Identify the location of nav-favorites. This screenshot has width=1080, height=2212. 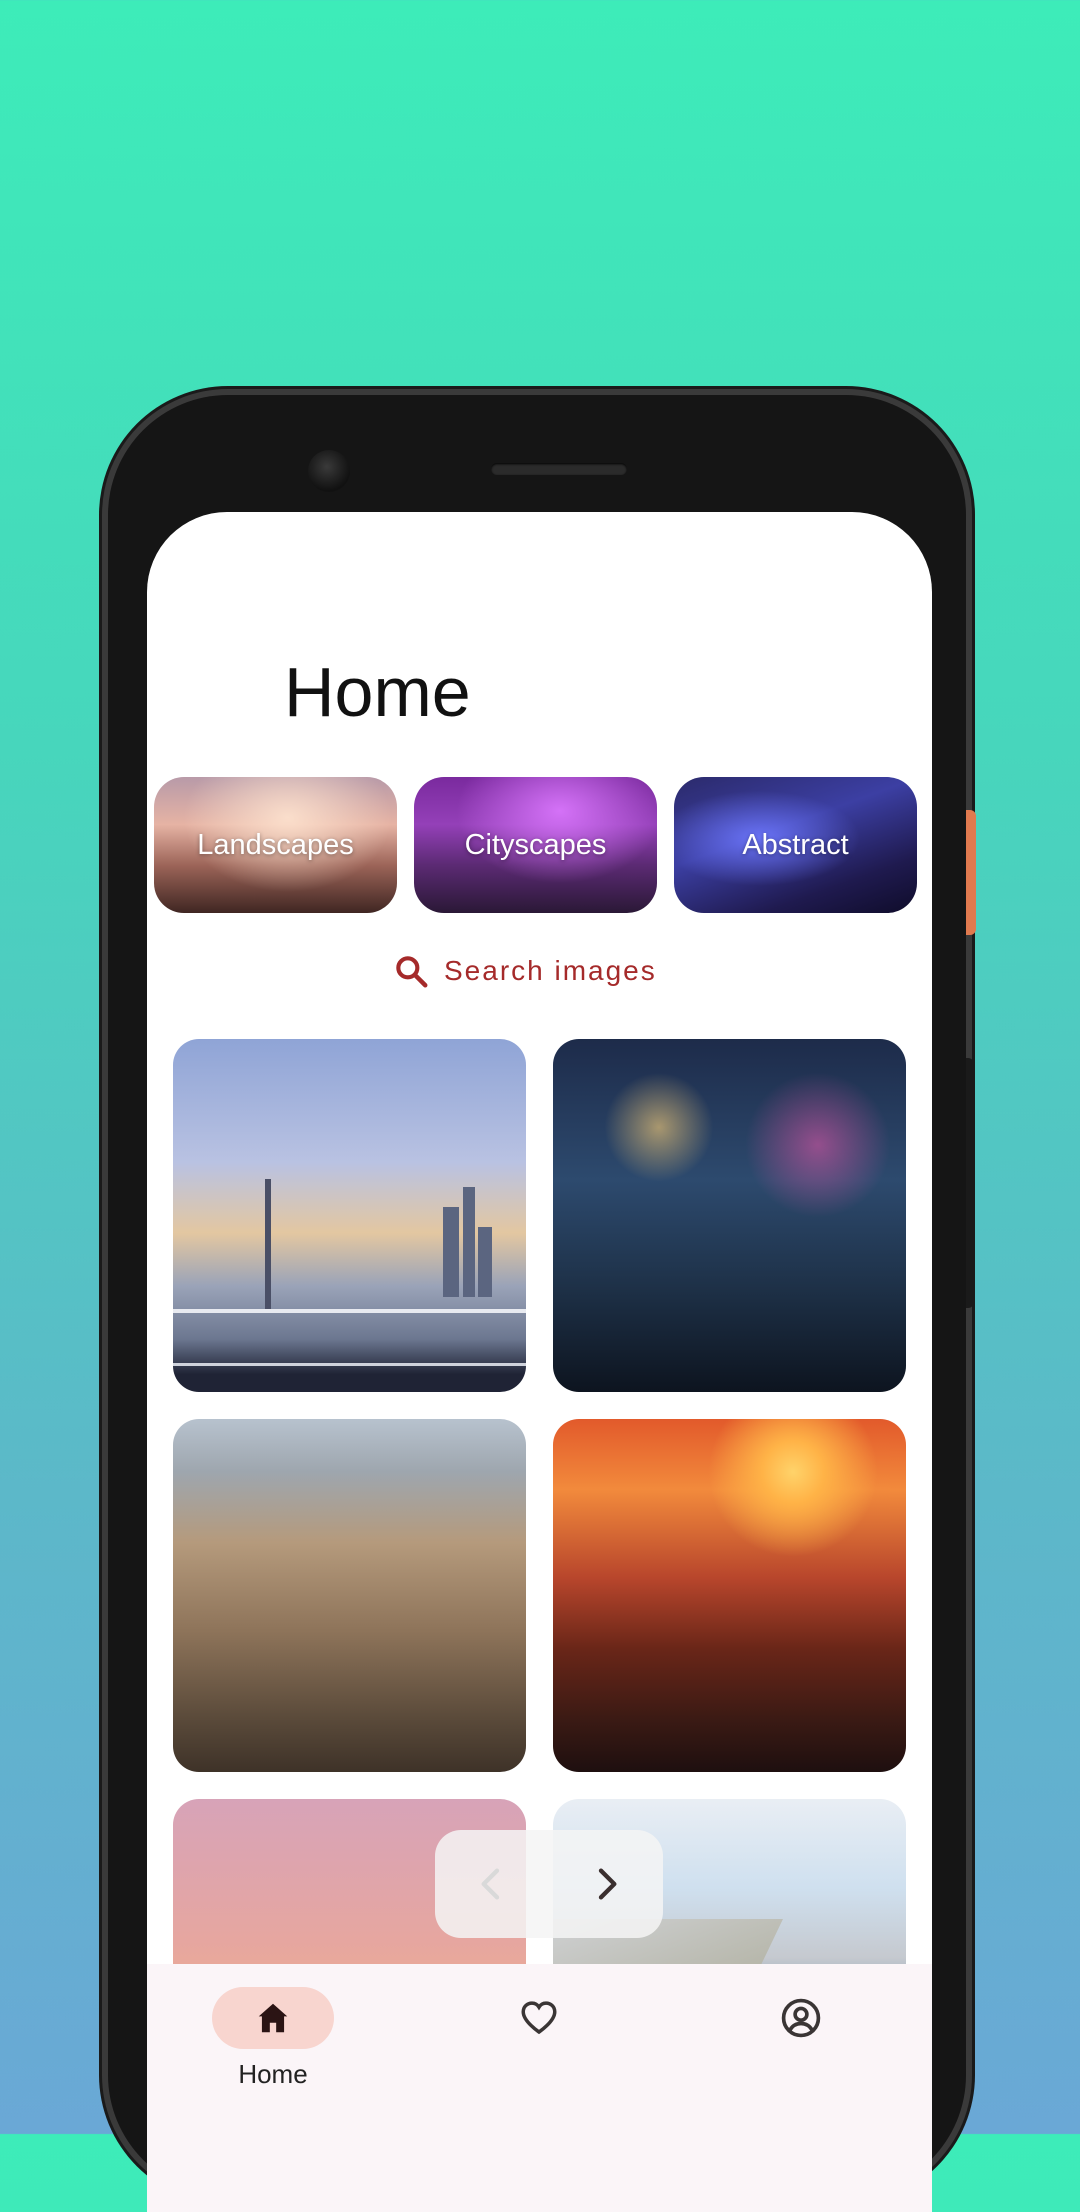
(539, 2018).